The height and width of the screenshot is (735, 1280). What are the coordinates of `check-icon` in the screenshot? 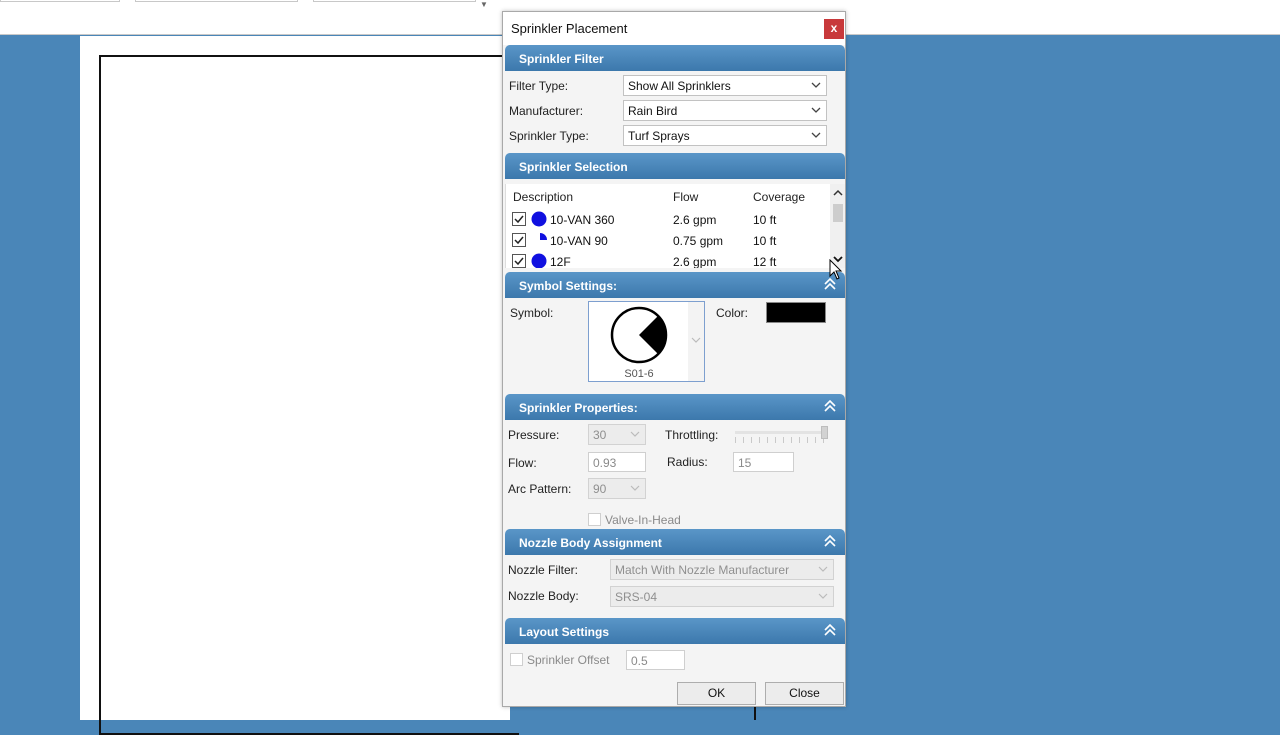 It's located at (519, 261).